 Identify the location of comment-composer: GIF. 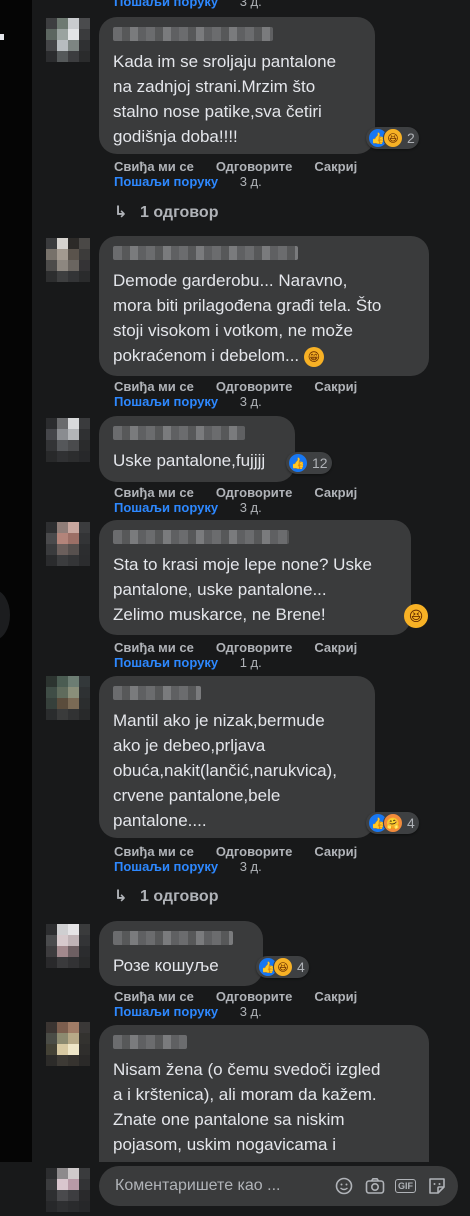
(235, 1189).